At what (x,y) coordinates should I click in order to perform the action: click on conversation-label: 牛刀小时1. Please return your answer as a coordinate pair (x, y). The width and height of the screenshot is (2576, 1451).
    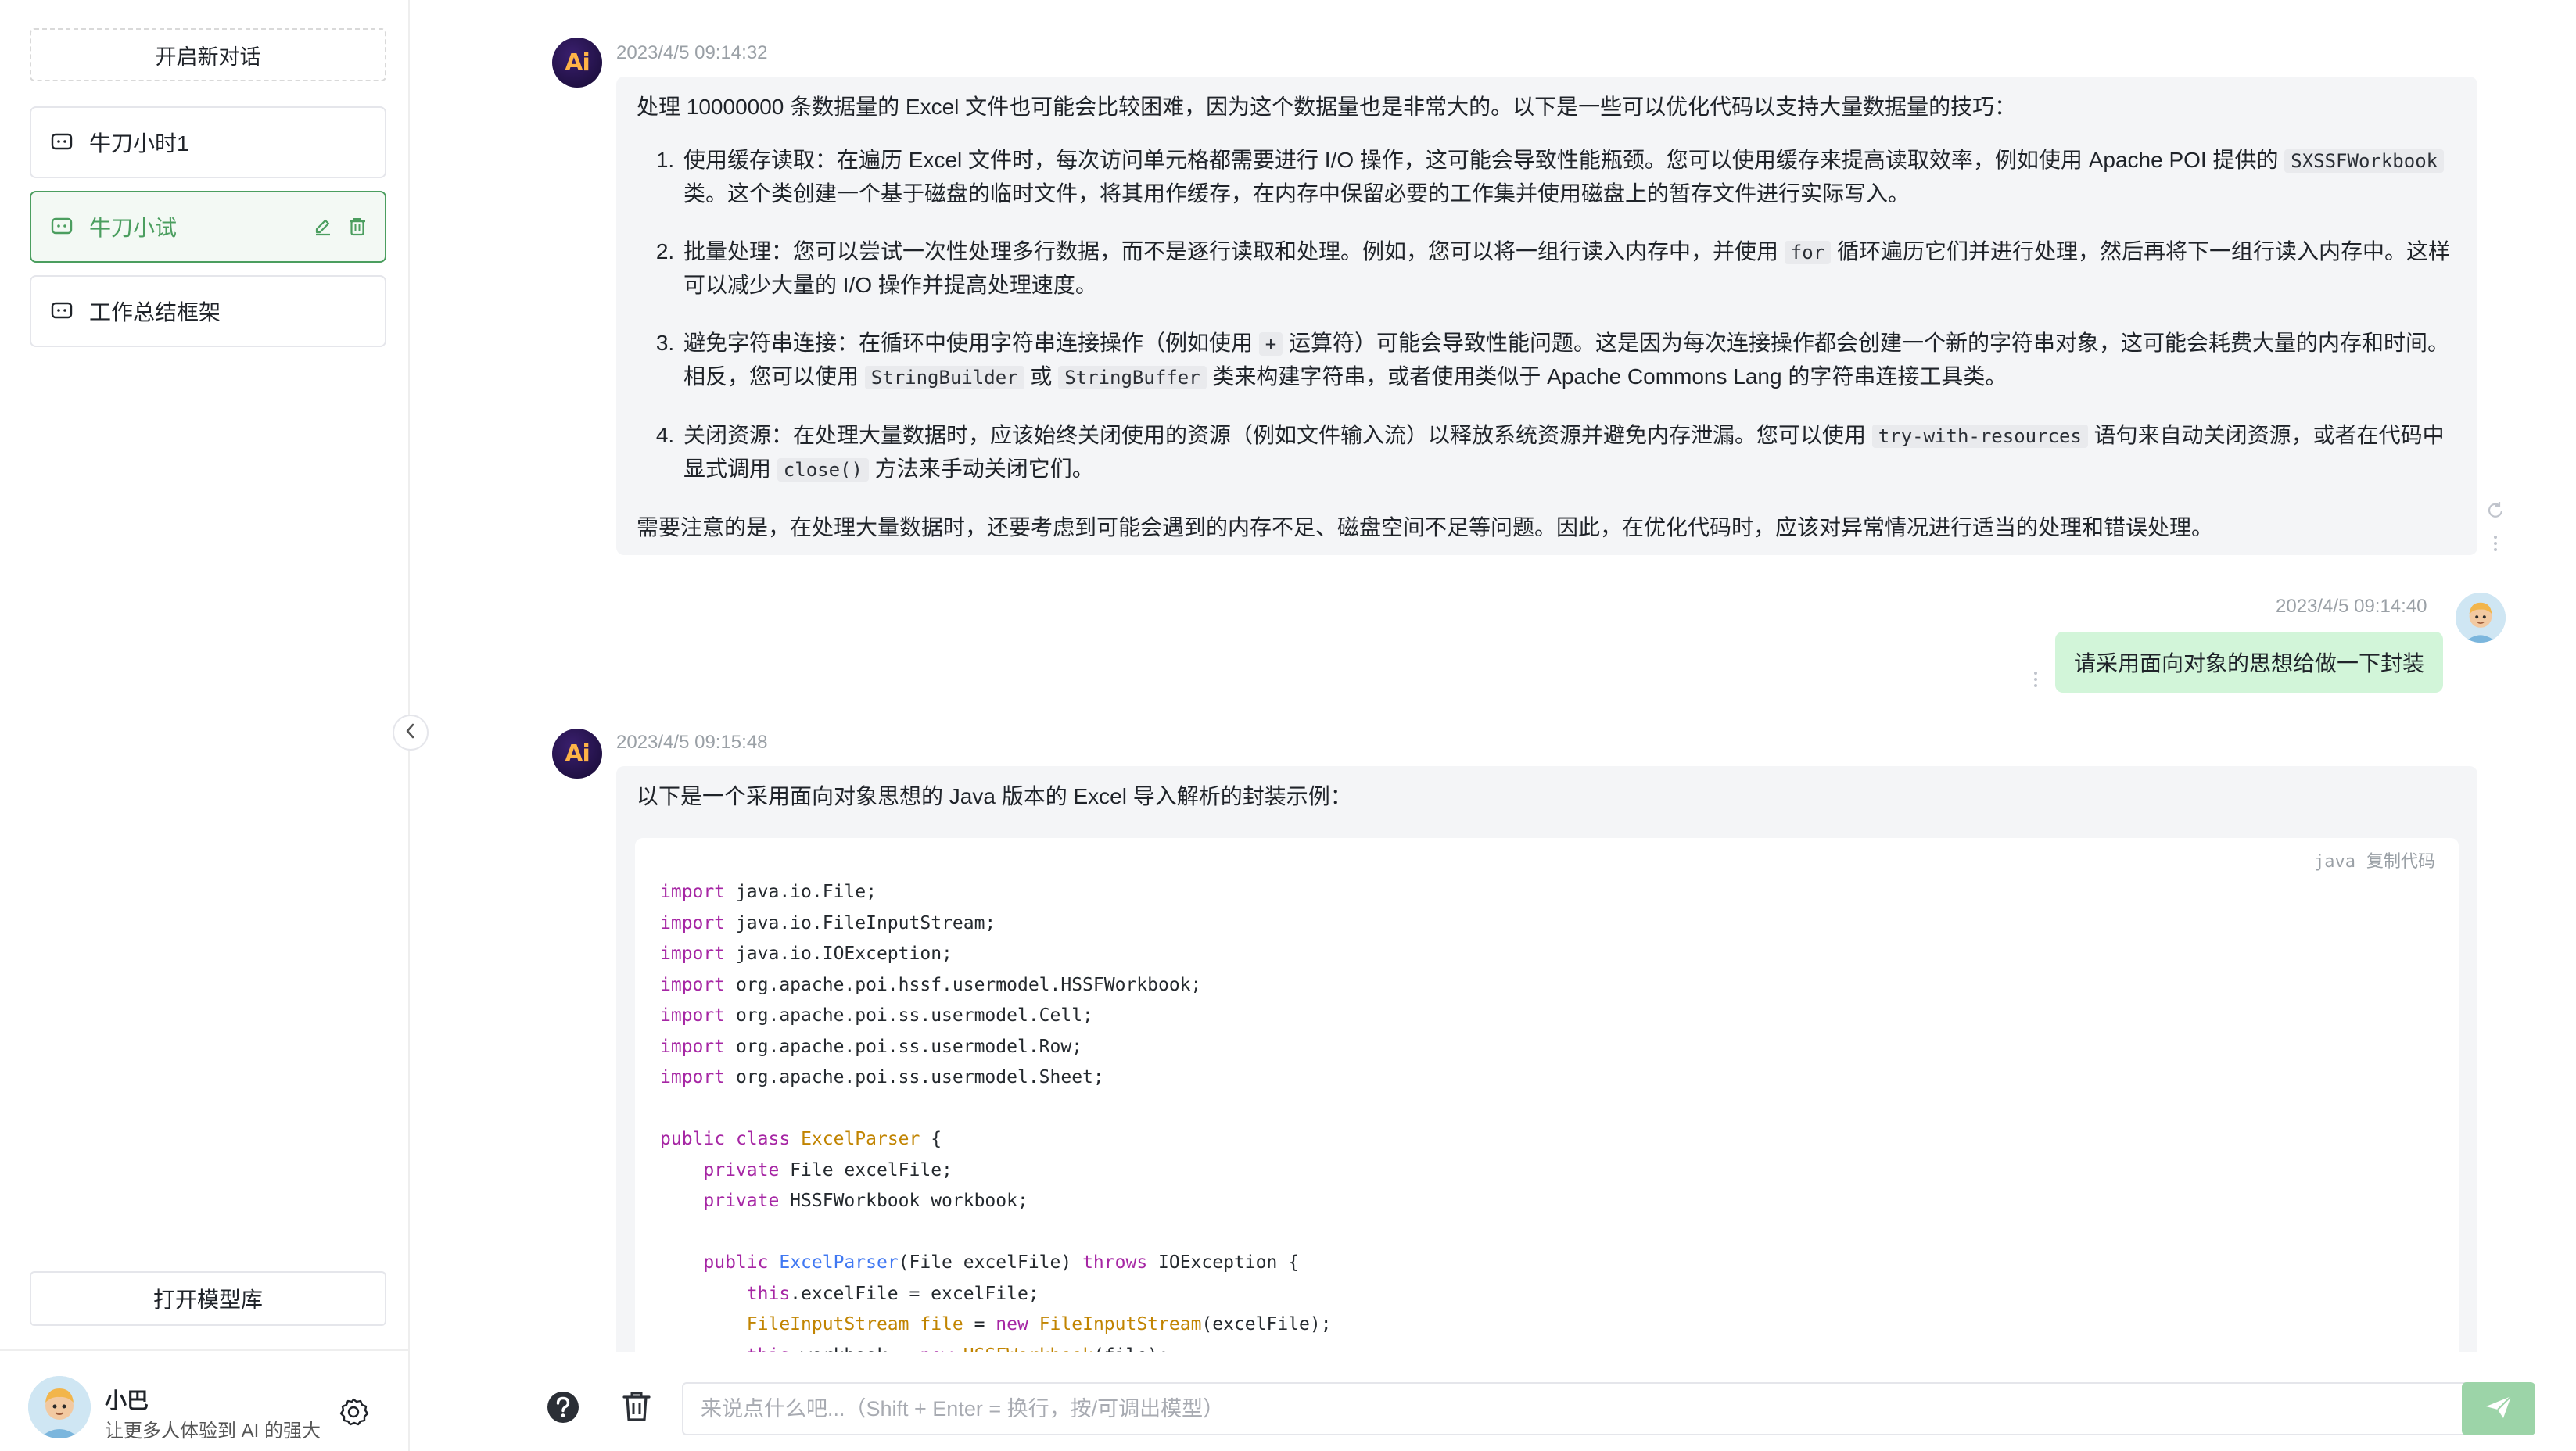
    Looking at the image, I should click on (139, 143).